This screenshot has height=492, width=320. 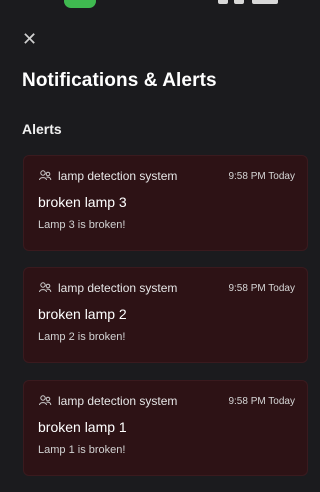 What do you see at coordinates (82, 450) in the screenshot?
I see `alert-body: Lamp 1 is broken!` at bounding box center [82, 450].